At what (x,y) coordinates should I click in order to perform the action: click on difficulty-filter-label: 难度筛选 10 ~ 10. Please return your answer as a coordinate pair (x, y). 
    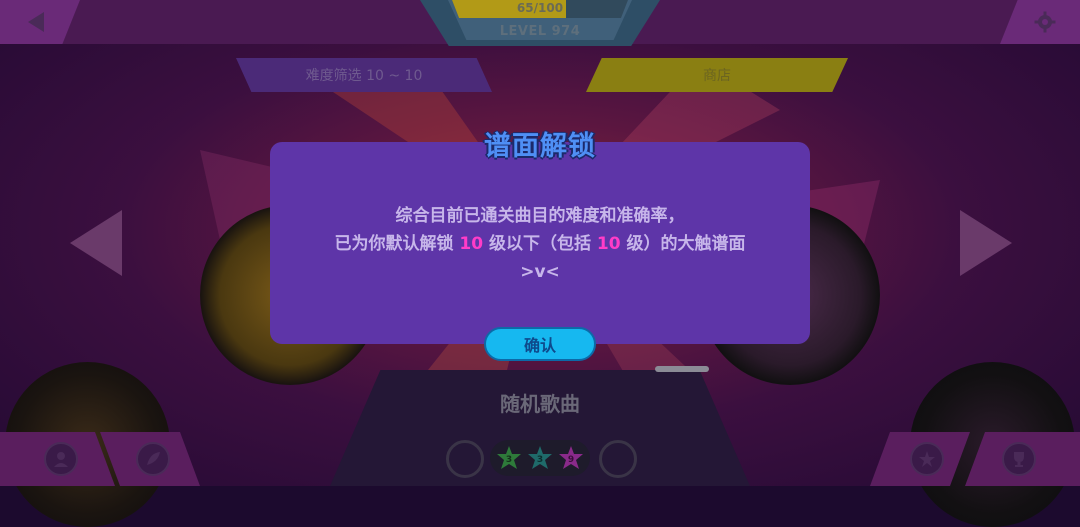
    Looking at the image, I should click on (364, 76).